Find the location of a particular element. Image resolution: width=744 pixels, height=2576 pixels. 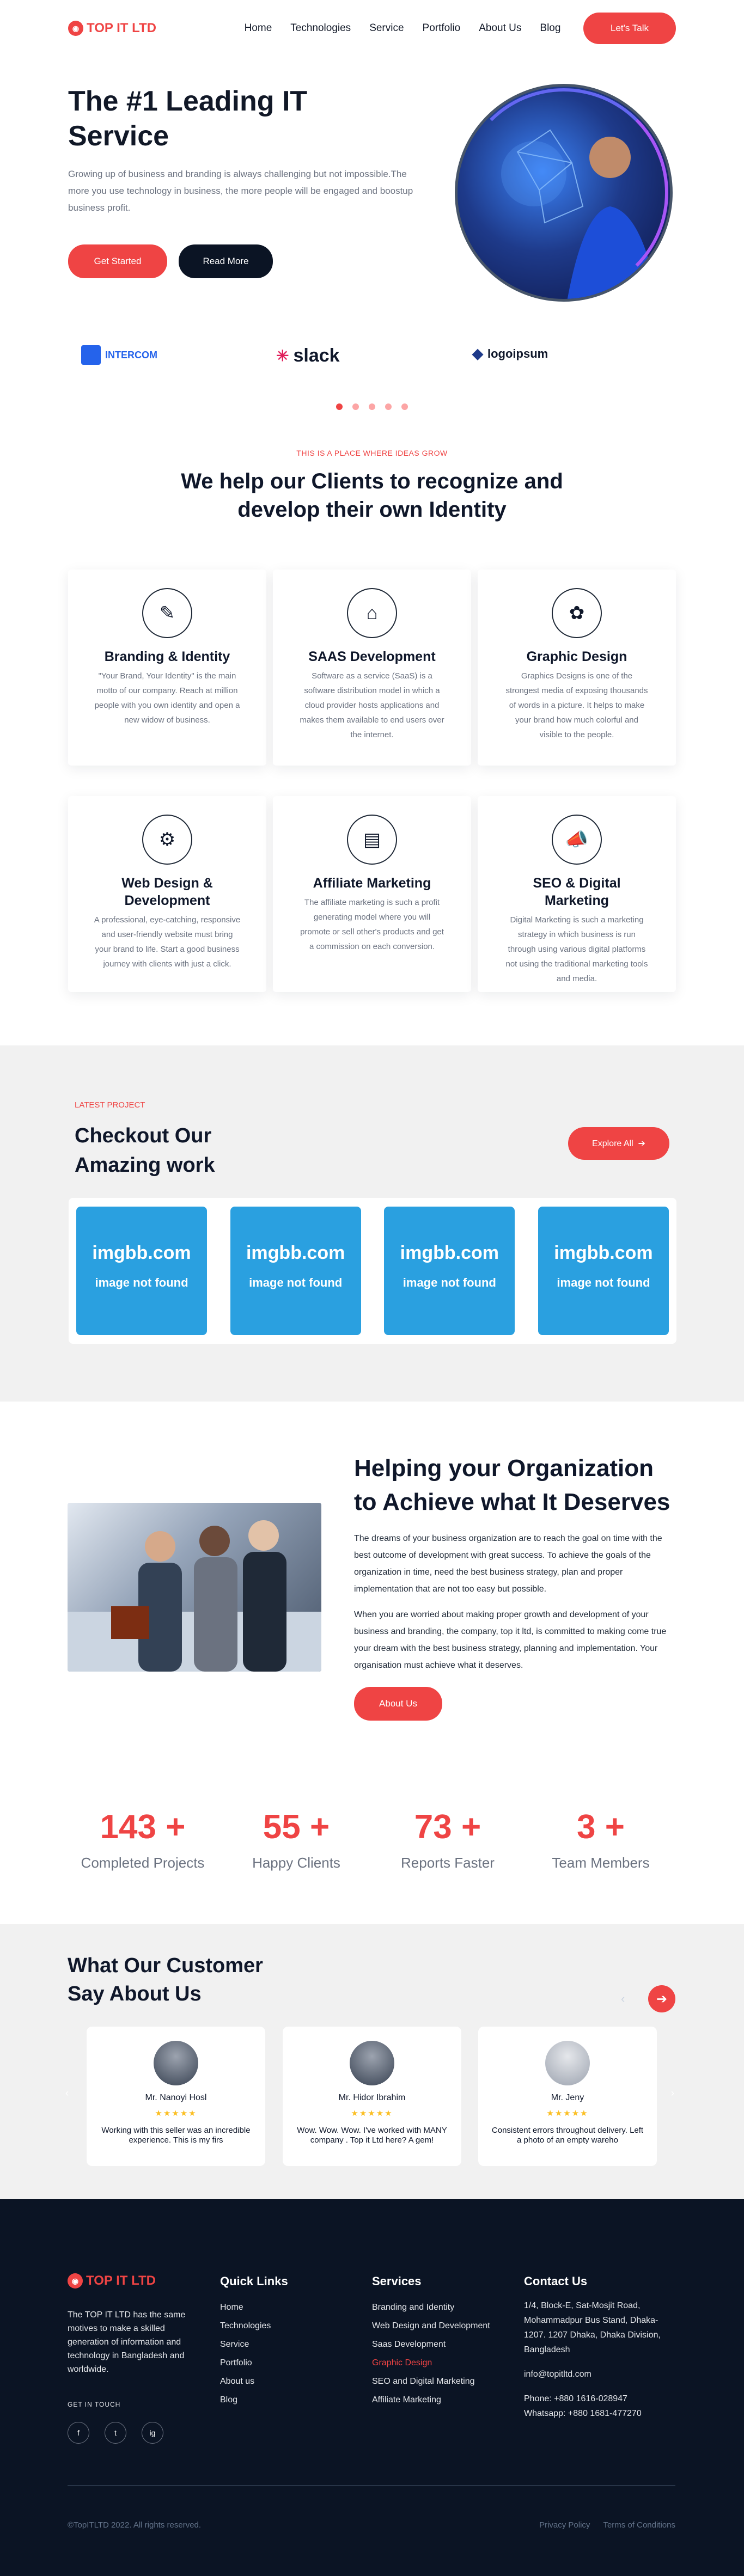

stat-label: Team Members is located at coordinates (601, 1863).